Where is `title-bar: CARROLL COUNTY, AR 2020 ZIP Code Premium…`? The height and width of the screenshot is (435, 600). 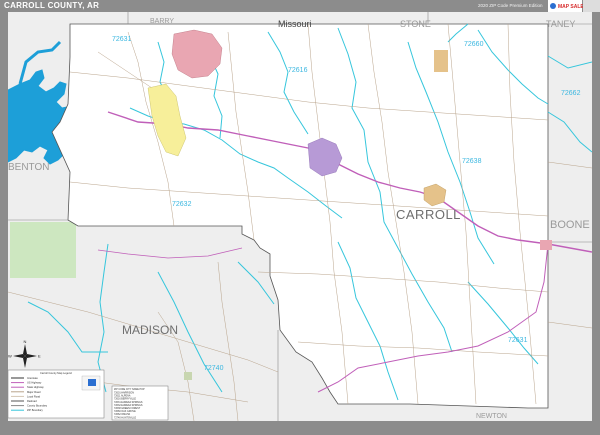
title-bar: CARROLL COUNTY, AR 2020 ZIP Code Premium… is located at coordinates (300, 6).